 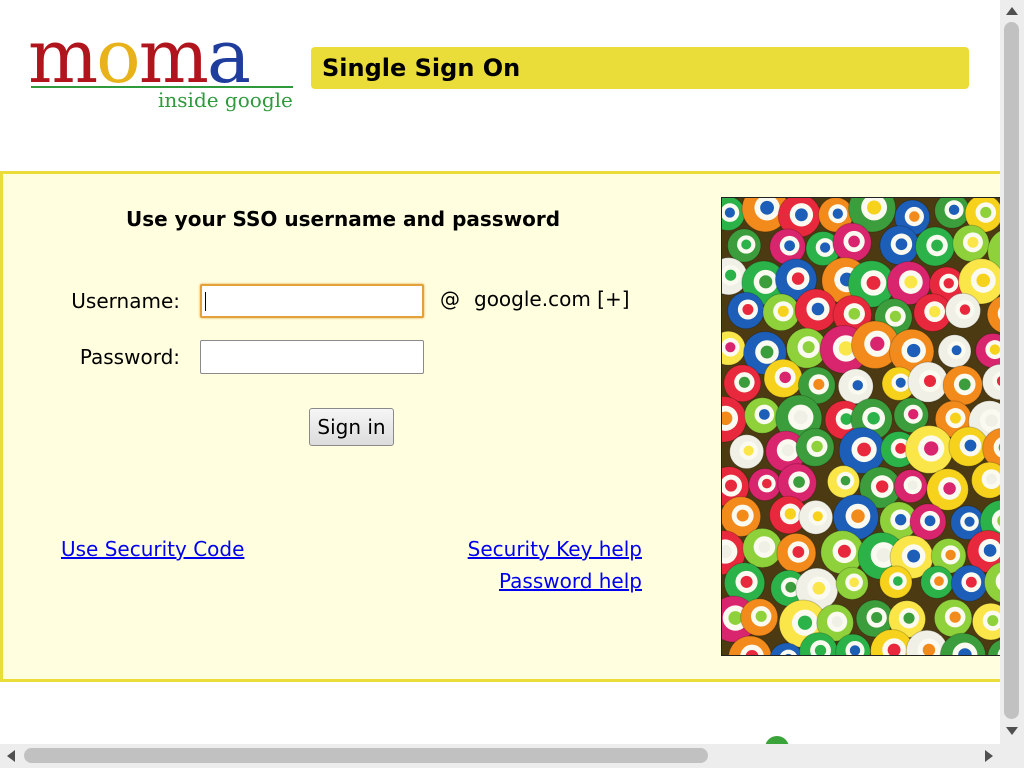 I want to click on domain-toggle: google.com [+], so click(x=552, y=299).